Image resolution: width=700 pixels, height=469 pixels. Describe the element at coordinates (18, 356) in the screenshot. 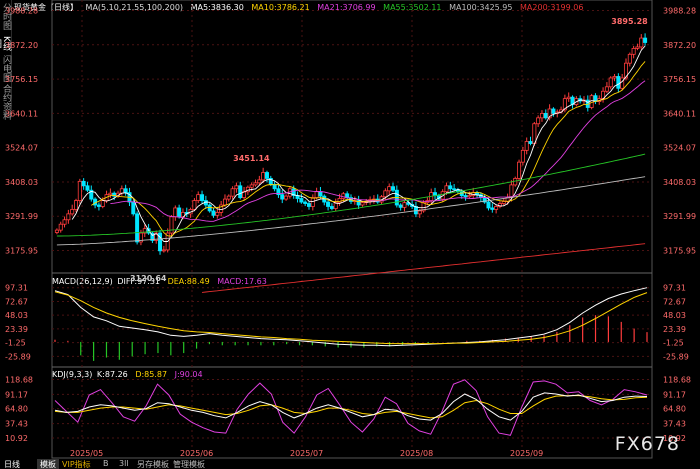

I see `macd-tick-label-left: -25.89` at that location.